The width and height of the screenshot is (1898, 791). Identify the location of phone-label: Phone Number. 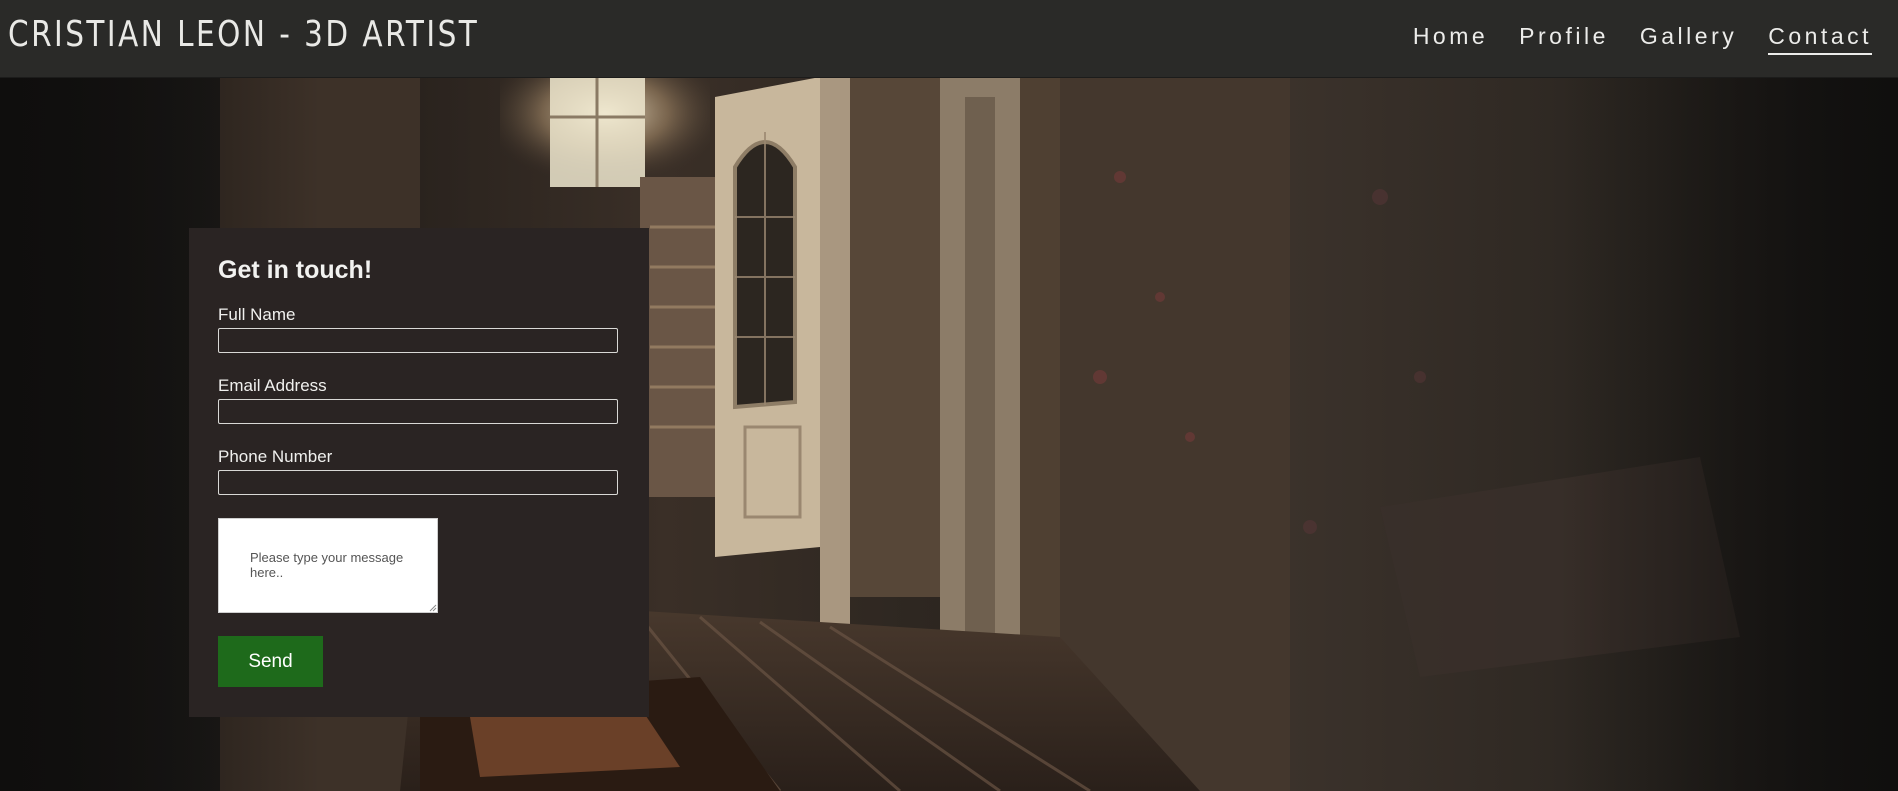
(275, 456).